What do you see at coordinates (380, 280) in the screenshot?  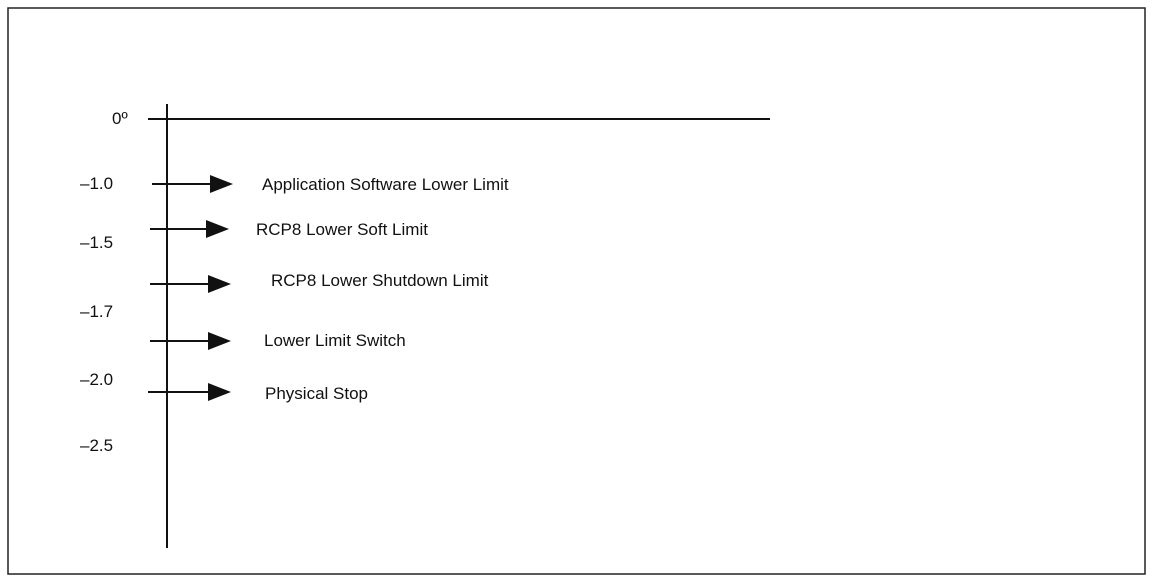 I see `marker-label: RCP8 Lower Shutdown Limit` at bounding box center [380, 280].